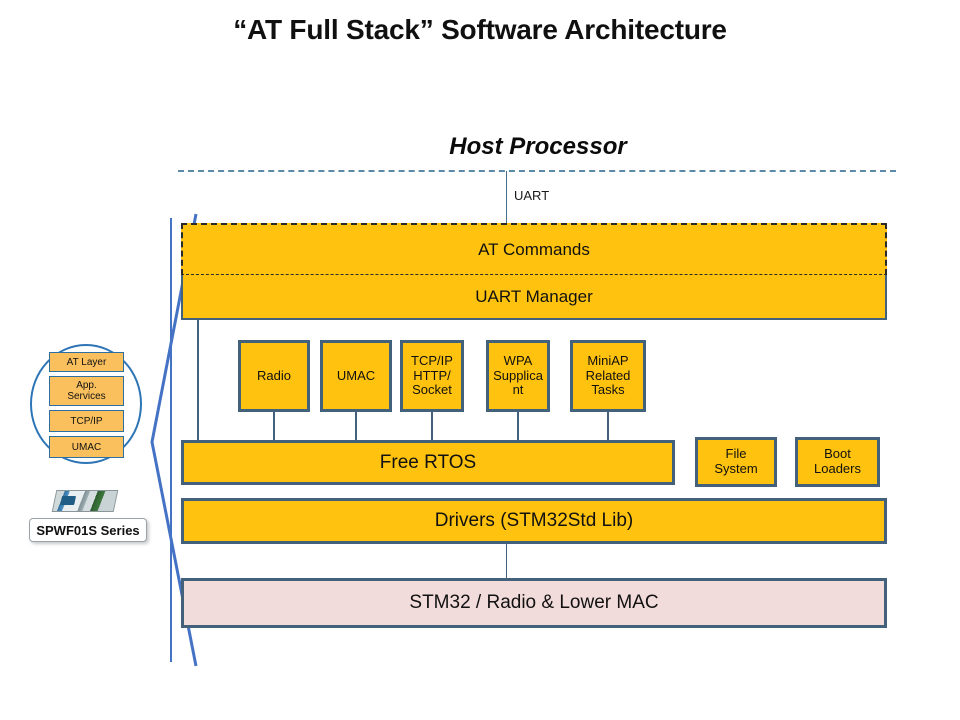 The image size is (960, 720). What do you see at coordinates (534, 249) in the screenshot?
I see `block-at-commands: AT Commands` at bounding box center [534, 249].